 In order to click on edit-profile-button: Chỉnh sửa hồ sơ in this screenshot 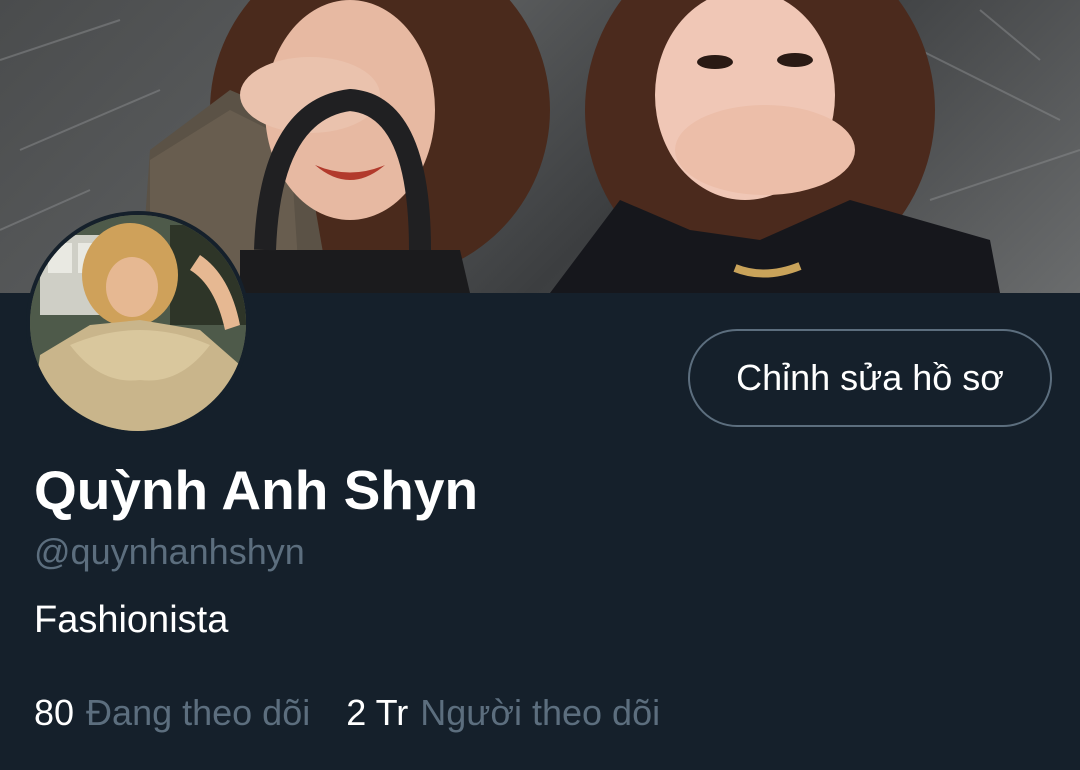, I will do `click(870, 378)`.